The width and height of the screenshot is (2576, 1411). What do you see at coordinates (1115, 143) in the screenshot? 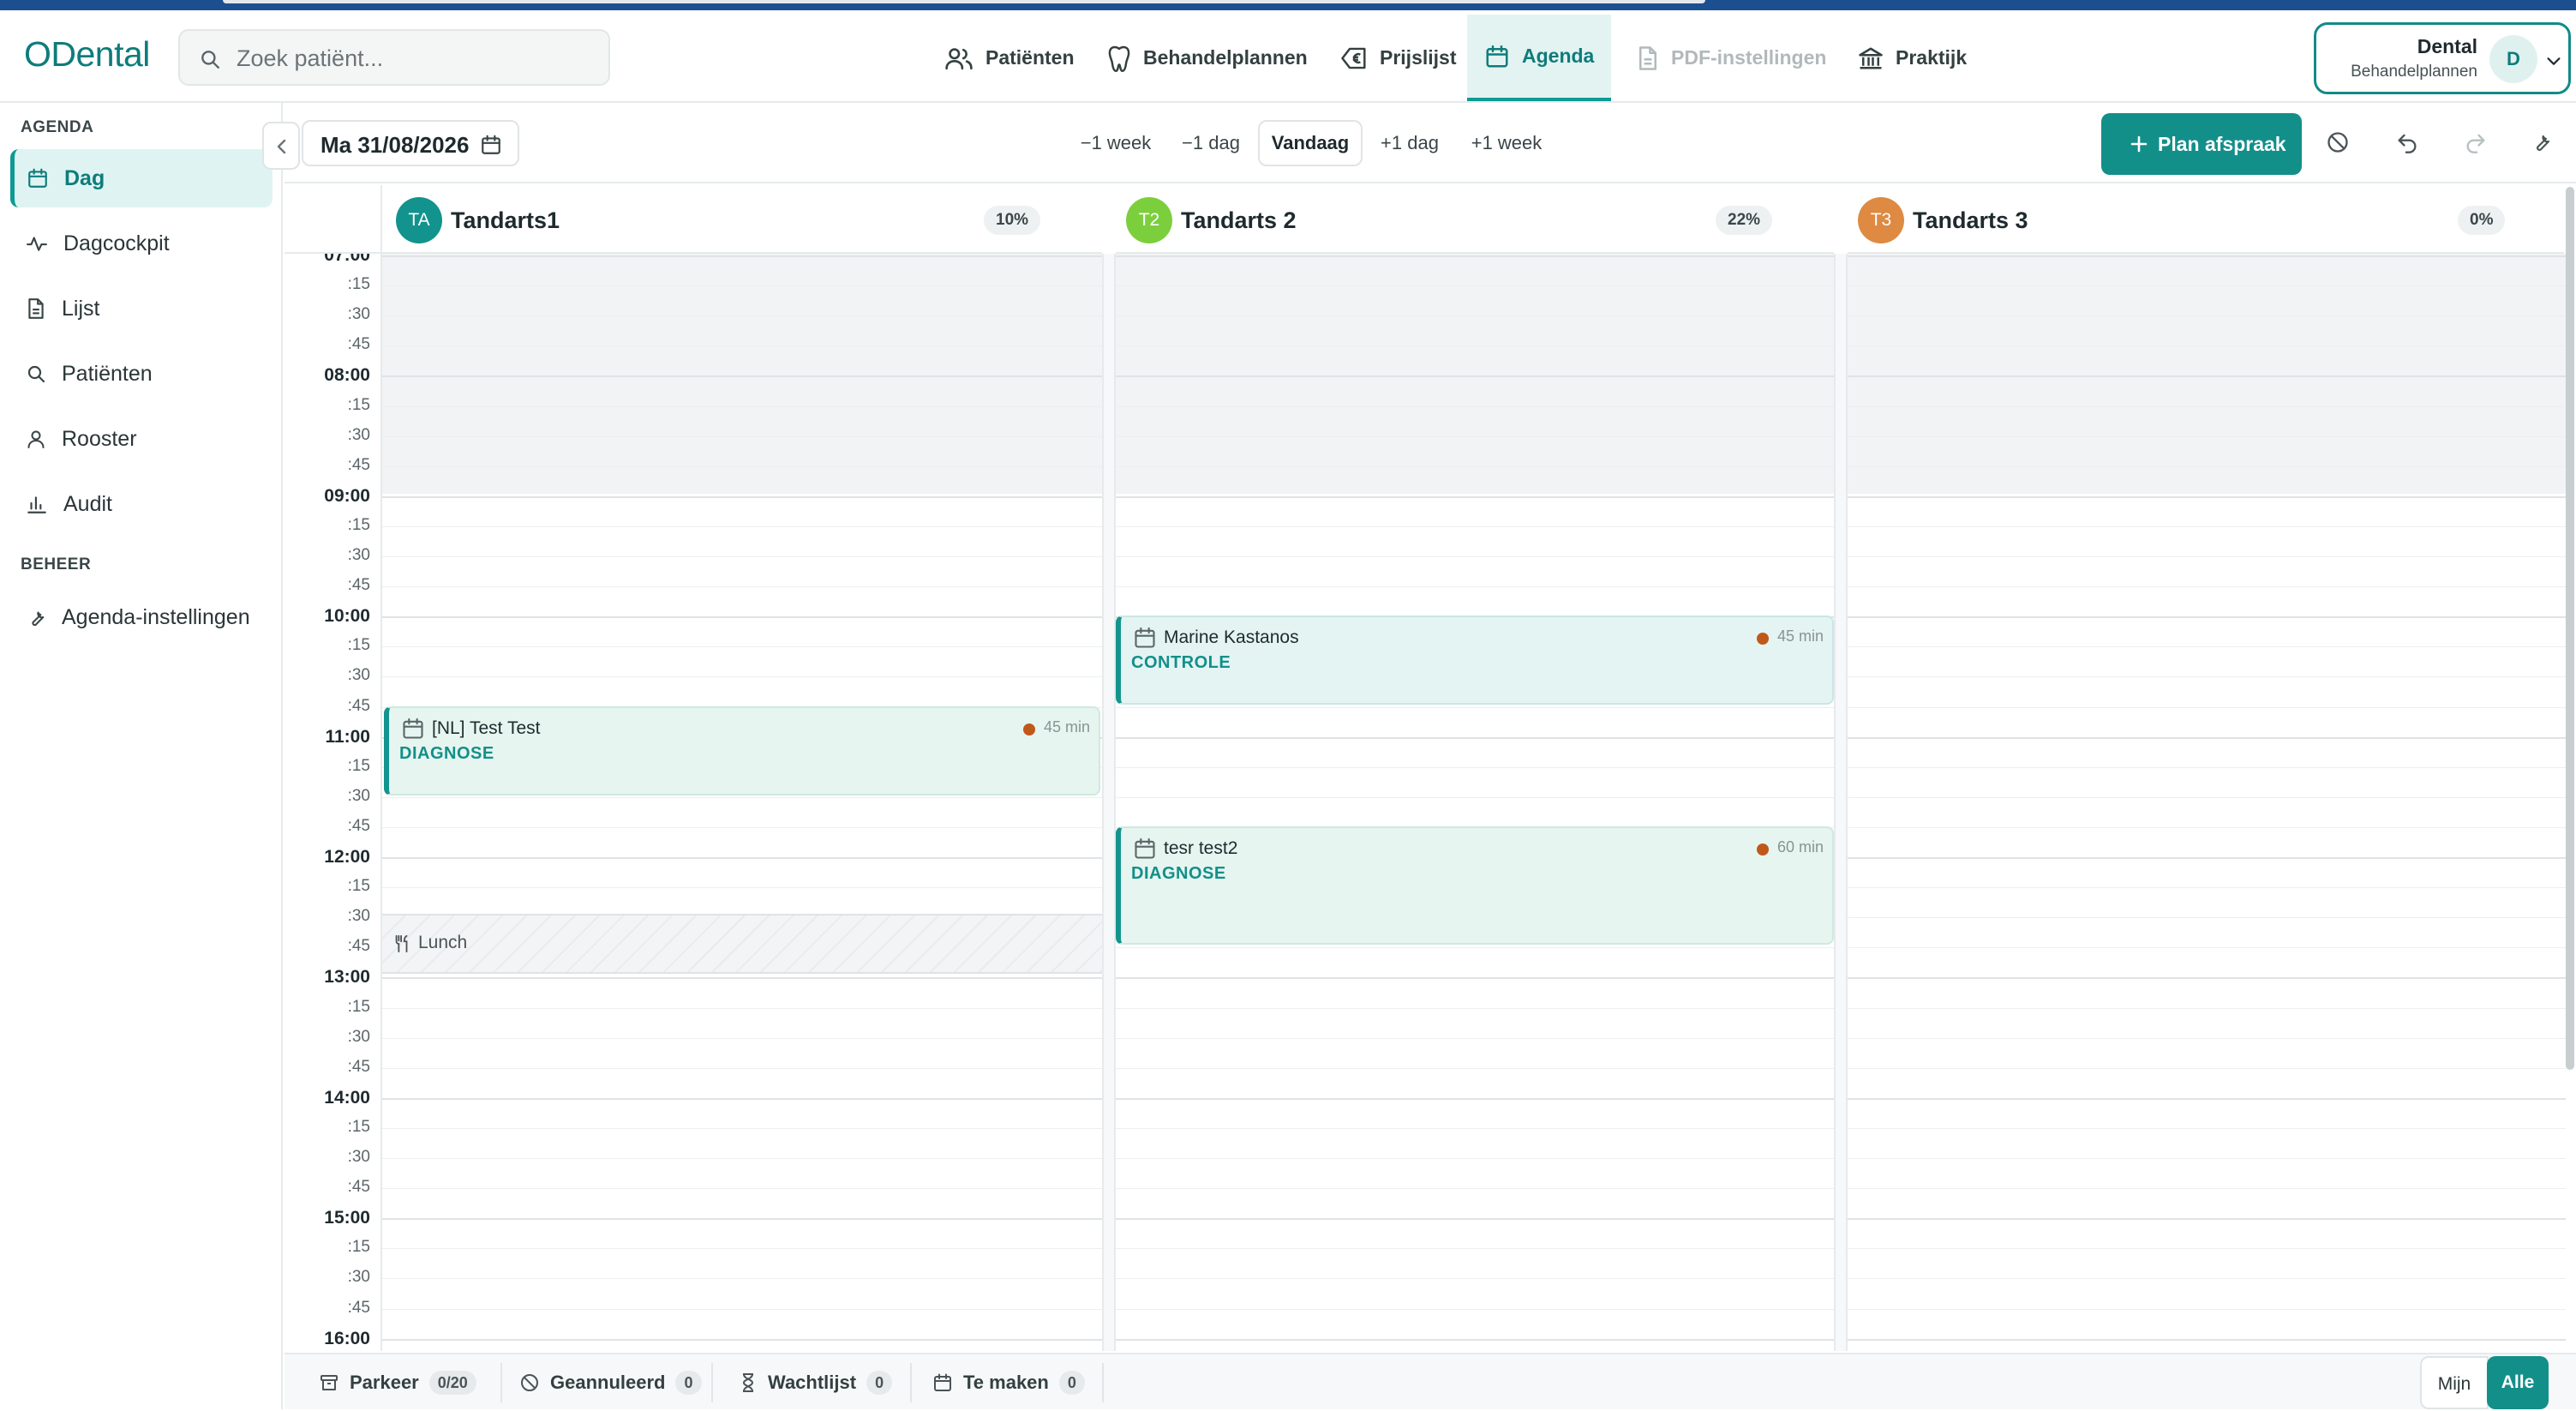
I see `minus-one-week-button: −1 week` at bounding box center [1115, 143].